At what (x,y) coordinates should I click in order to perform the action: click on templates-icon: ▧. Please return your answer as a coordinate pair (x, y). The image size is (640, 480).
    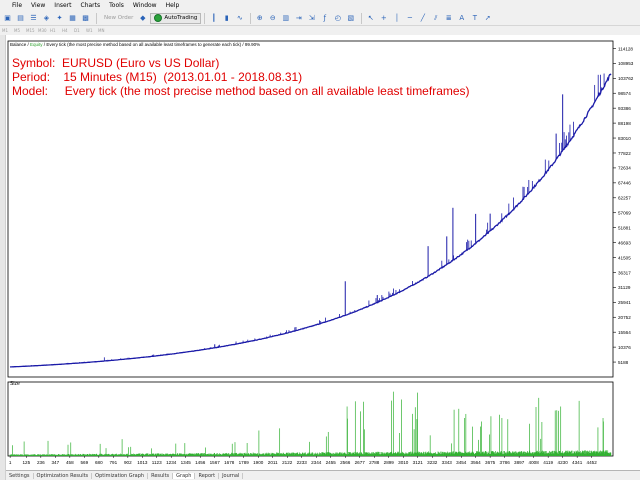
    Looking at the image, I should click on (350, 18).